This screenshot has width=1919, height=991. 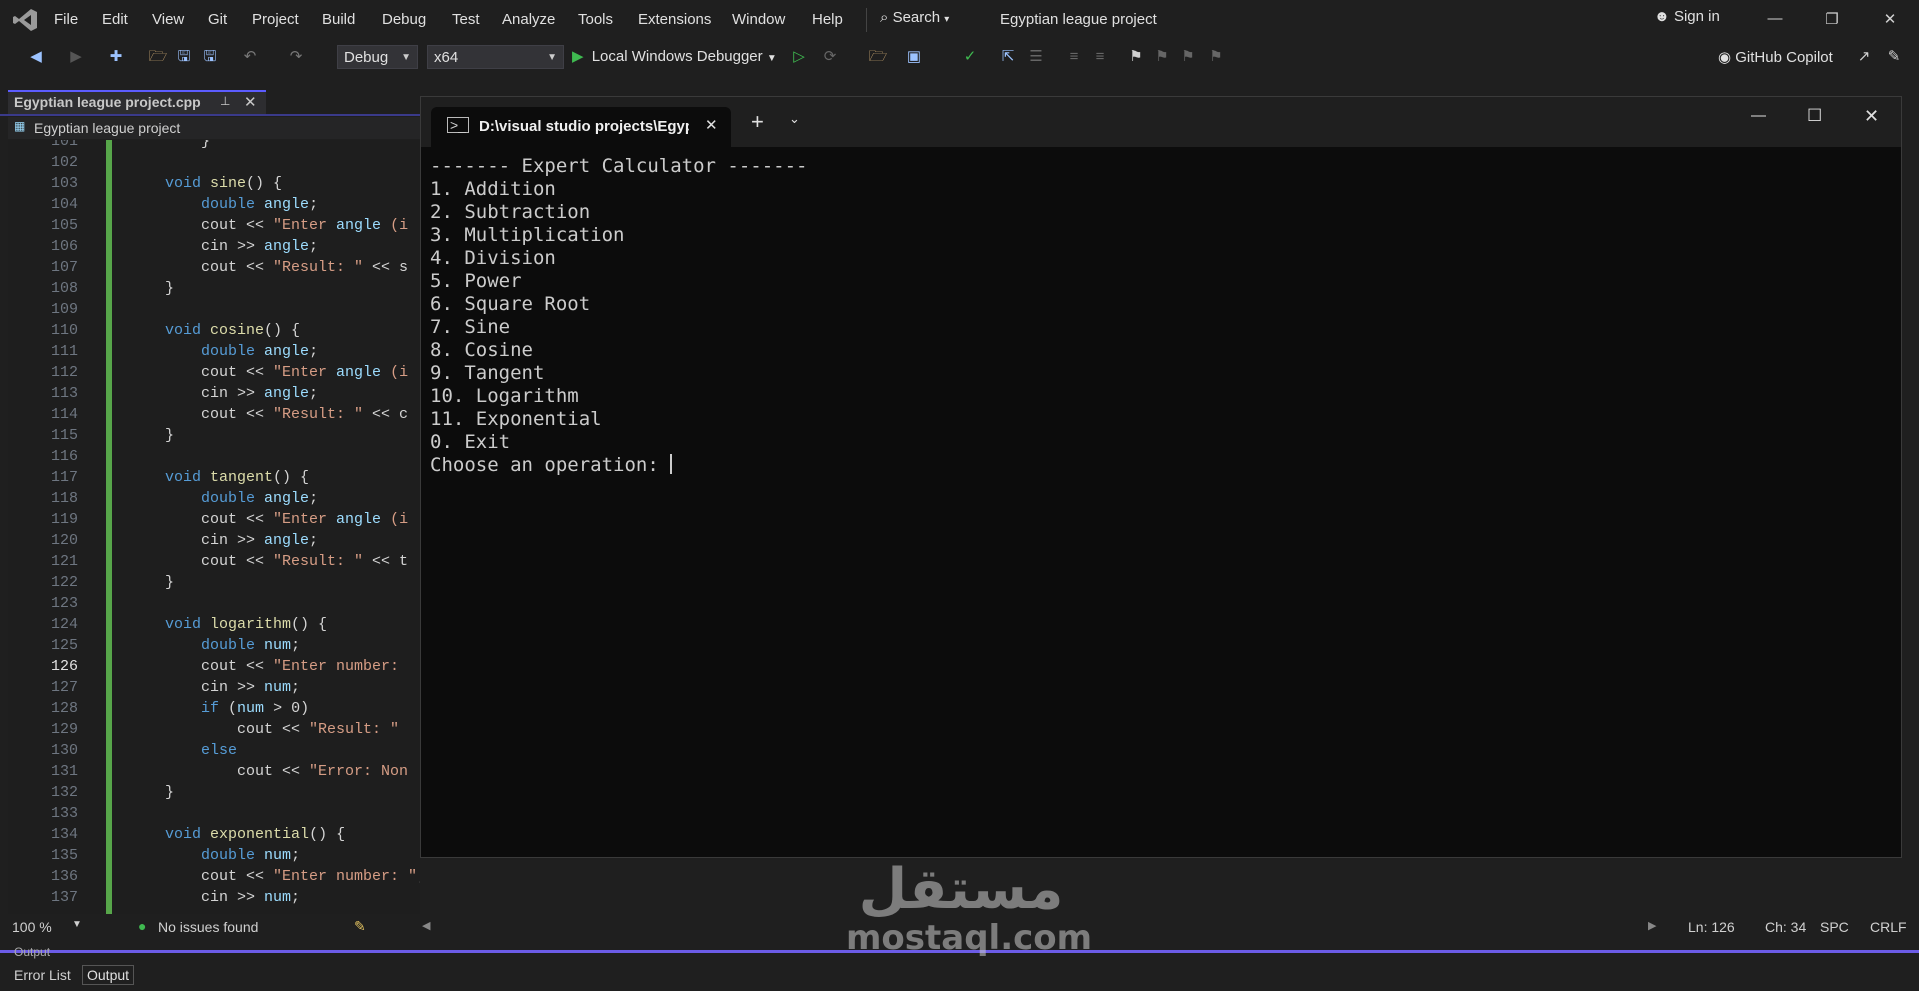 What do you see at coordinates (214, 332) in the screenshot?
I see `code-line: 110 void cosine() {` at bounding box center [214, 332].